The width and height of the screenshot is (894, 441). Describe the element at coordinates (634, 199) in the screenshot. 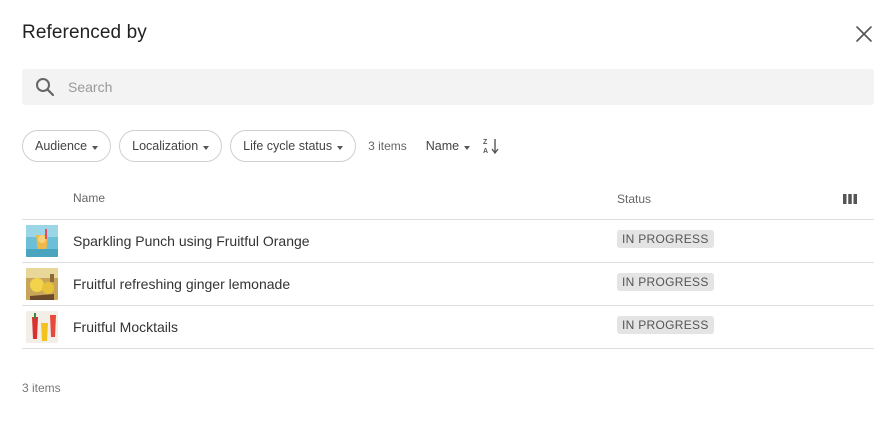

I see `column-header-status: Status` at that location.